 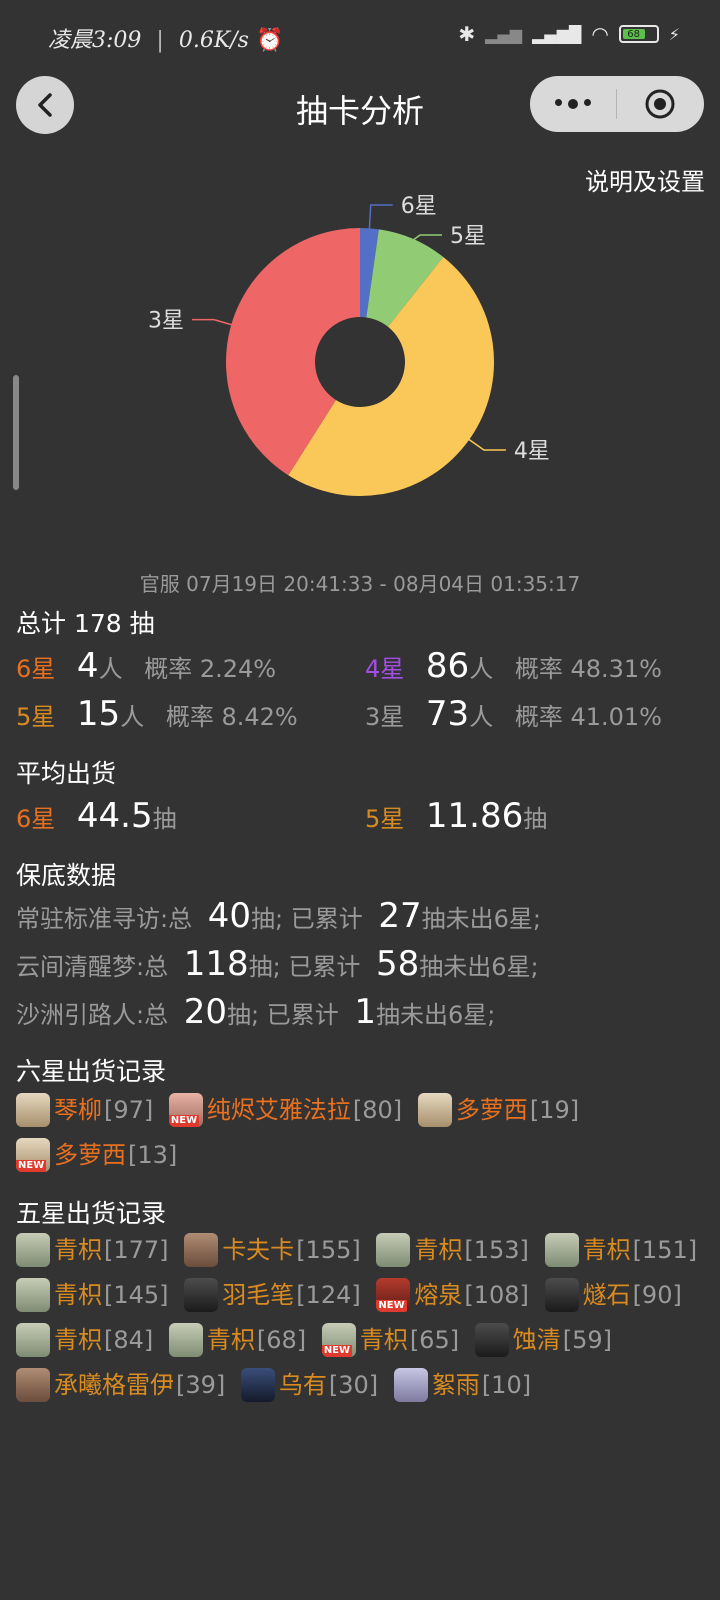 What do you see at coordinates (633, 34) in the screenshot?
I see `battery-level: 68` at bounding box center [633, 34].